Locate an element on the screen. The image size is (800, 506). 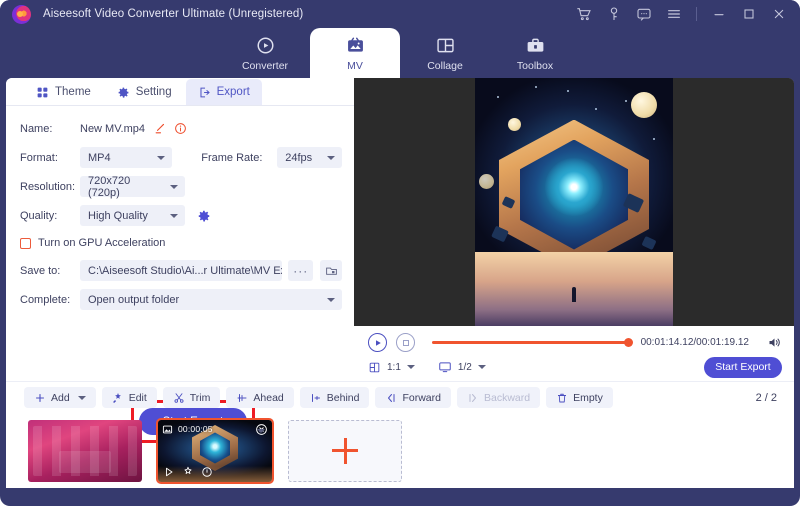
info-icon is located at coordinates (180, 128).